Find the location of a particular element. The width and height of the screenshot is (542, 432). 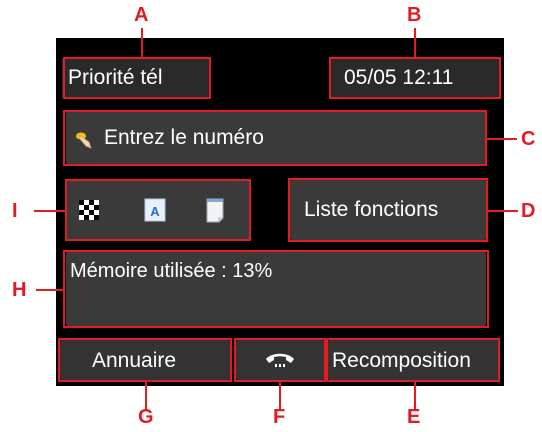

redial-button: Recomposition is located at coordinates (413, 360).